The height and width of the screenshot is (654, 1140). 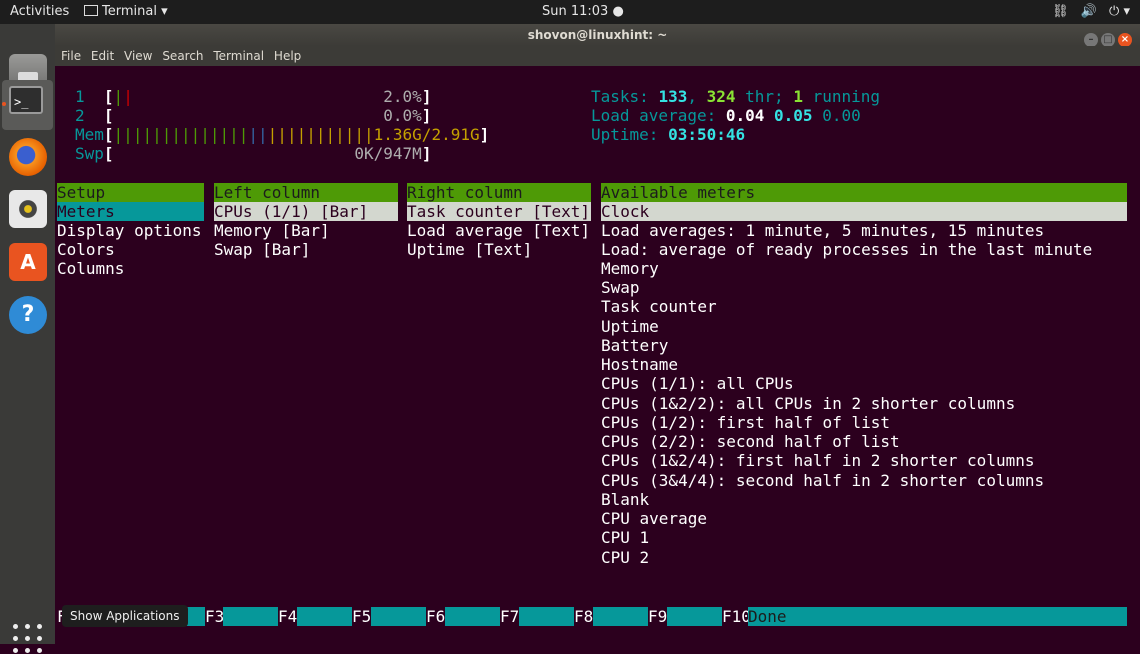 What do you see at coordinates (91, 10) in the screenshot?
I see `terminal-small-icon` at bounding box center [91, 10].